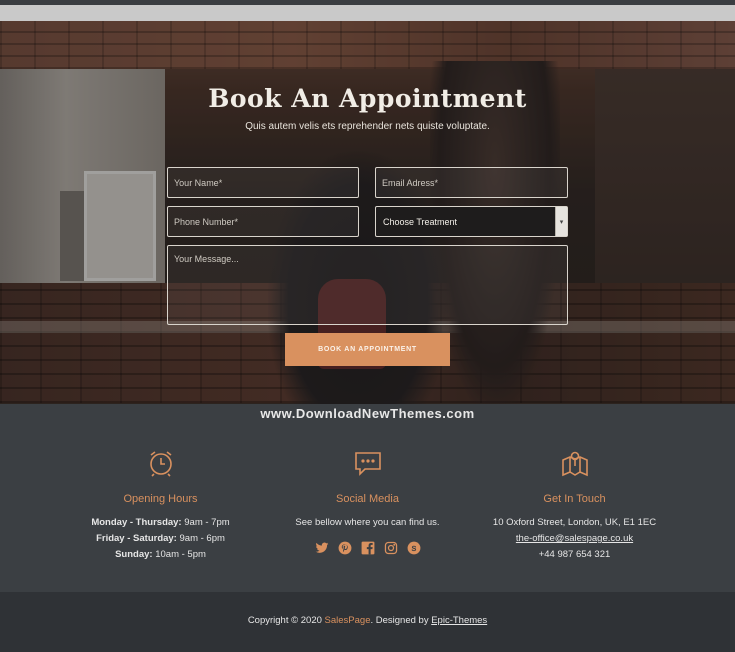 This screenshot has width=735, height=652. I want to click on get-in-touch-title: Get In Touch, so click(574, 499).